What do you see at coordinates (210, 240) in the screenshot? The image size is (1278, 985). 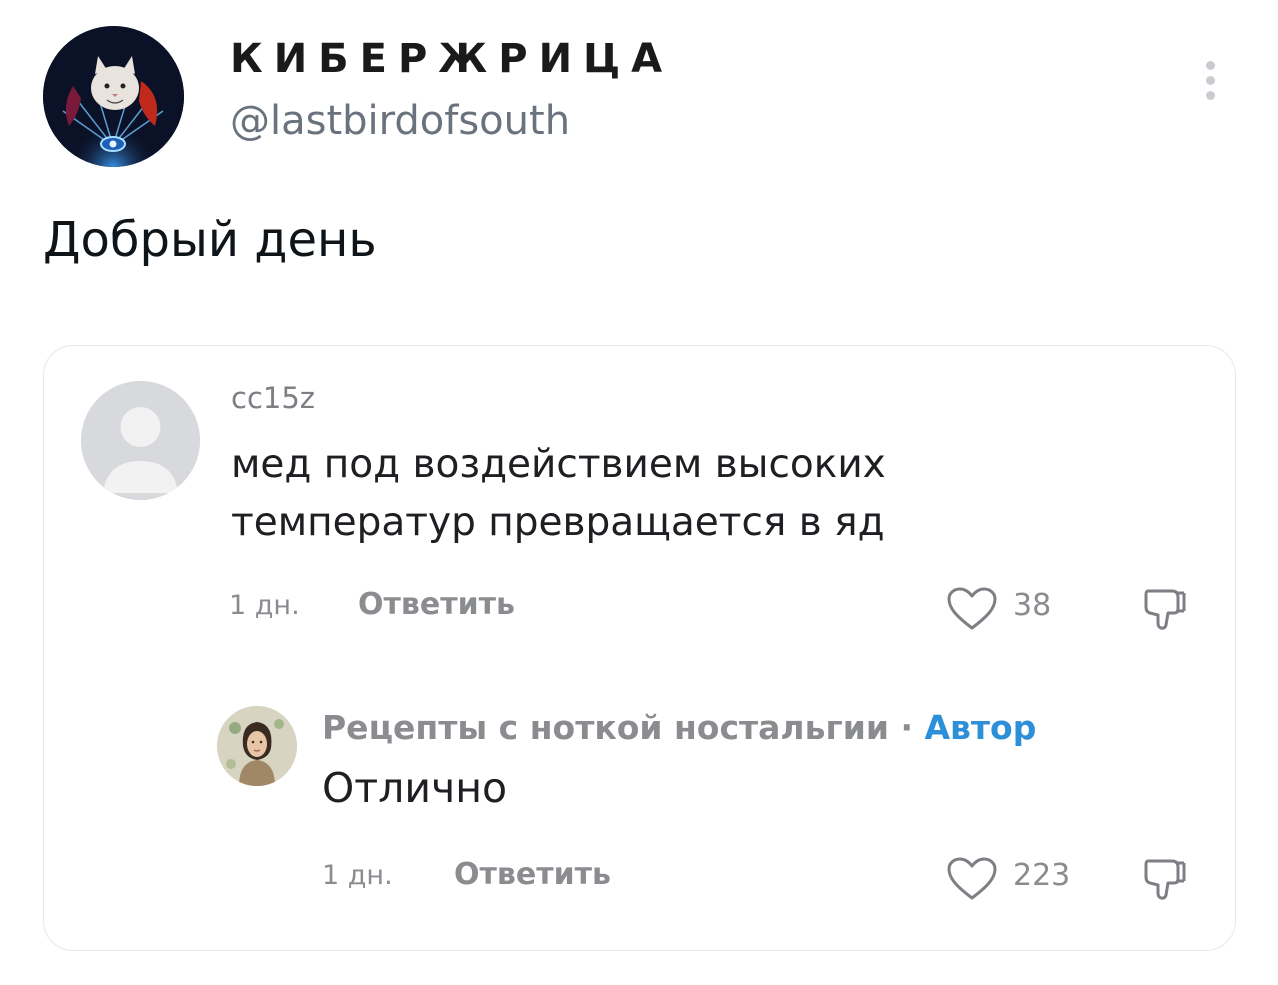 I see `tweet-text: Добрый день` at bounding box center [210, 240].